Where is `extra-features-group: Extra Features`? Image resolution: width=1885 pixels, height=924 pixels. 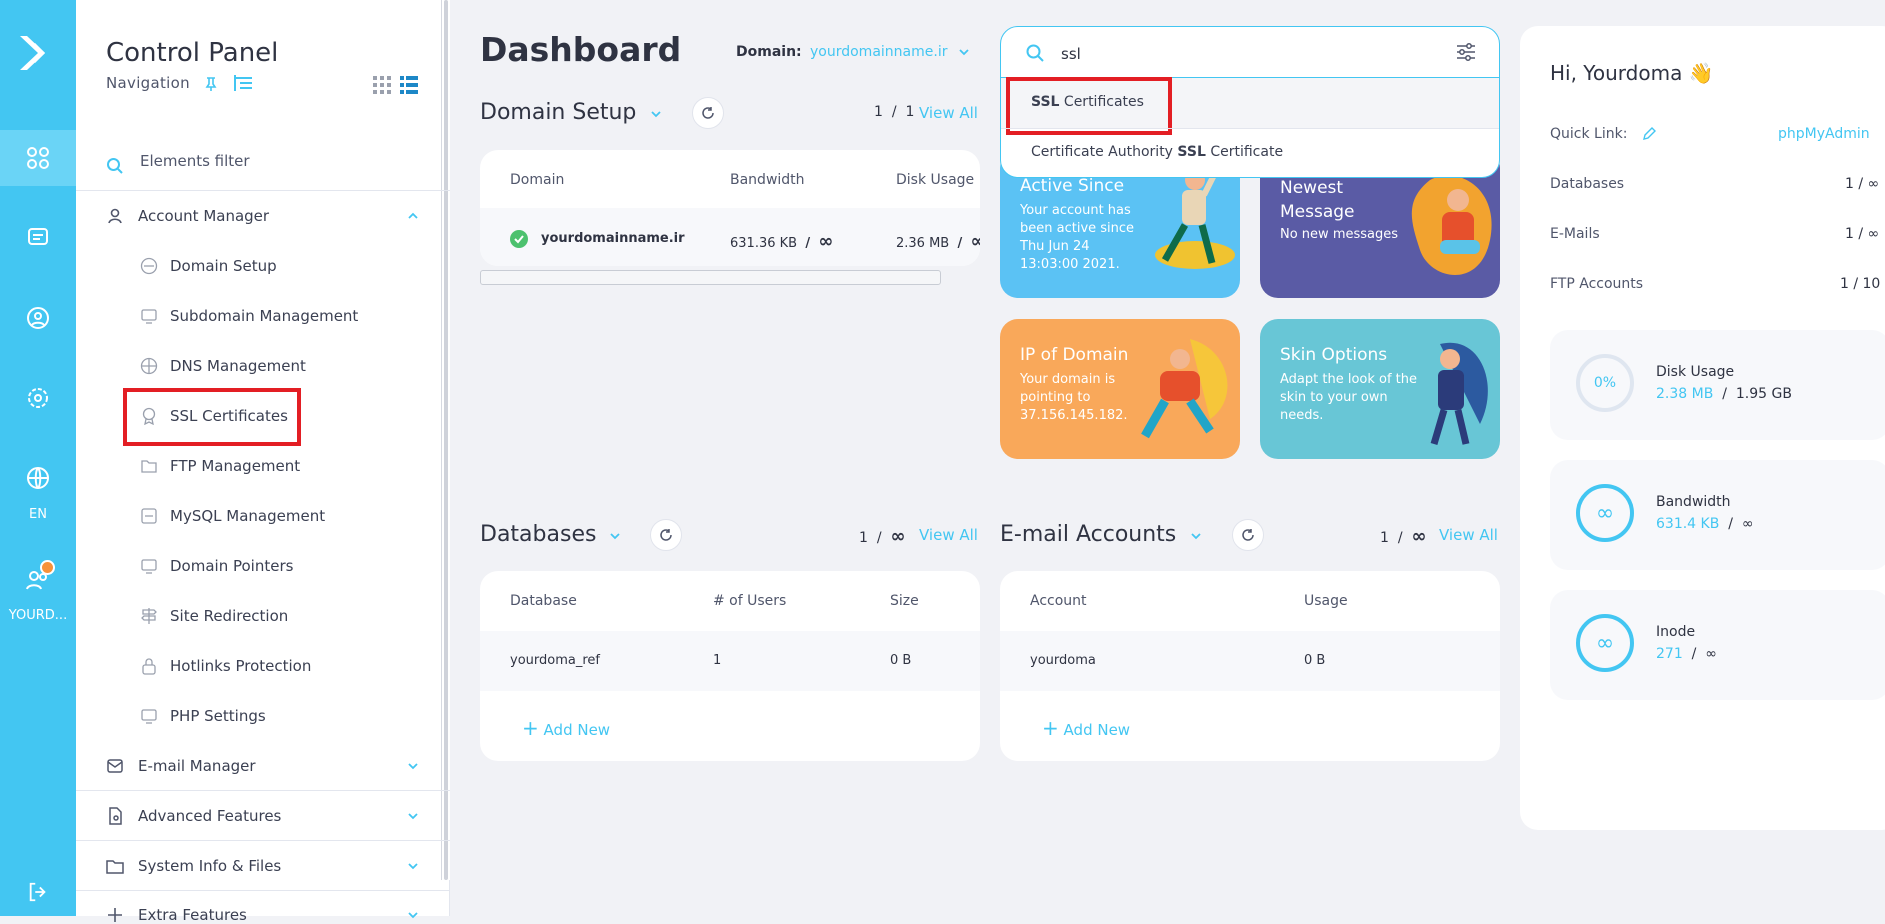
extra-features-group: Extra Features is located at coordinates (266, 915).